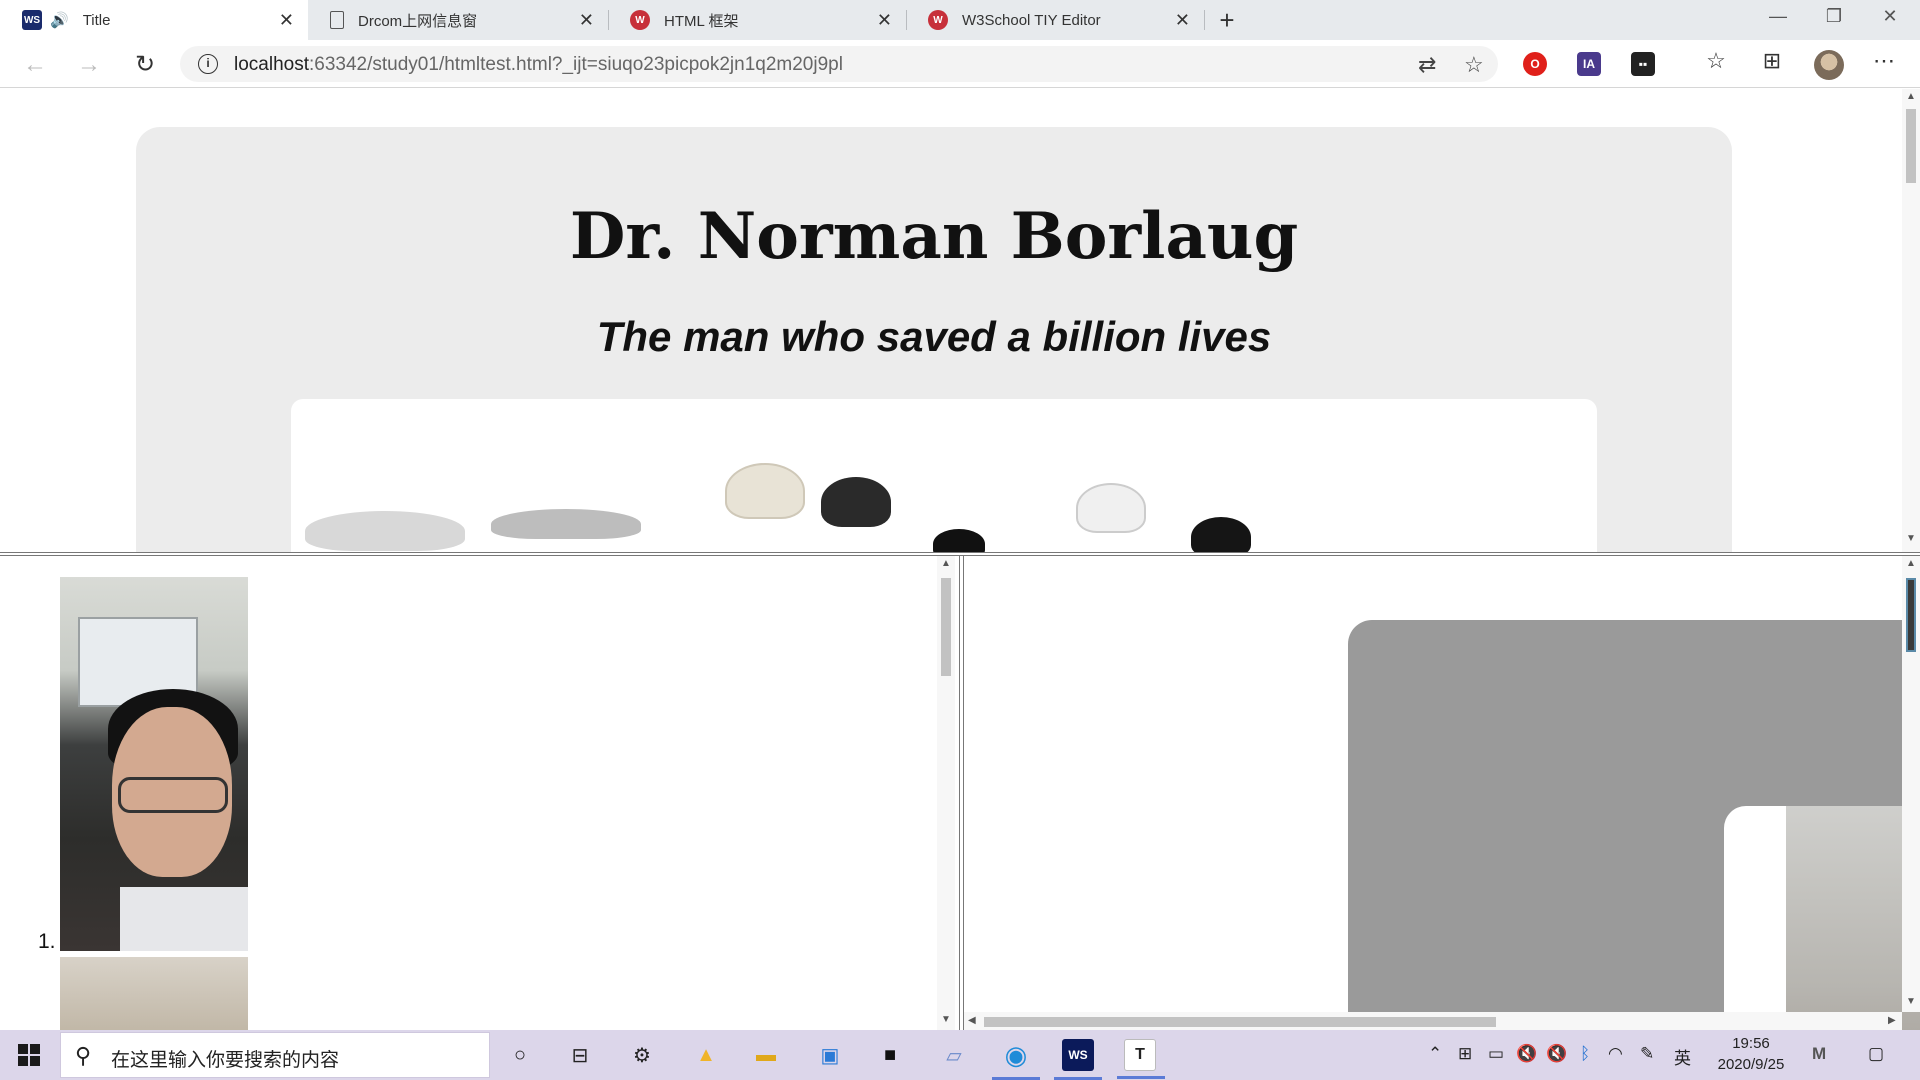 The image size is (1920, 1080). What do you see at coordinates (830, 1055) in the screenshot?
I see `contacts-icon: ▣` at bounding box center [830, 1055].